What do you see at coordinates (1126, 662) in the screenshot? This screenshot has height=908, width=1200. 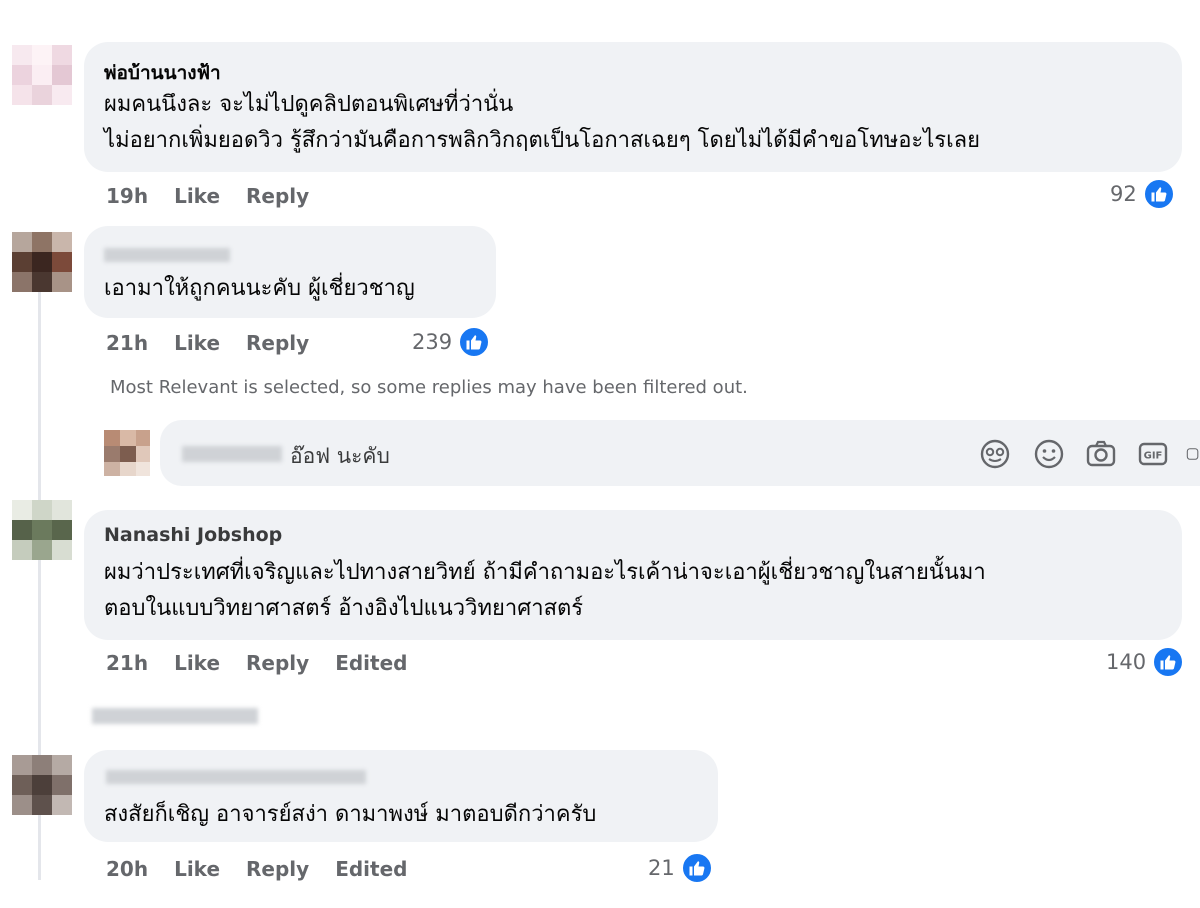 I see `like-count: 140` at bounding box center [1126, 662].